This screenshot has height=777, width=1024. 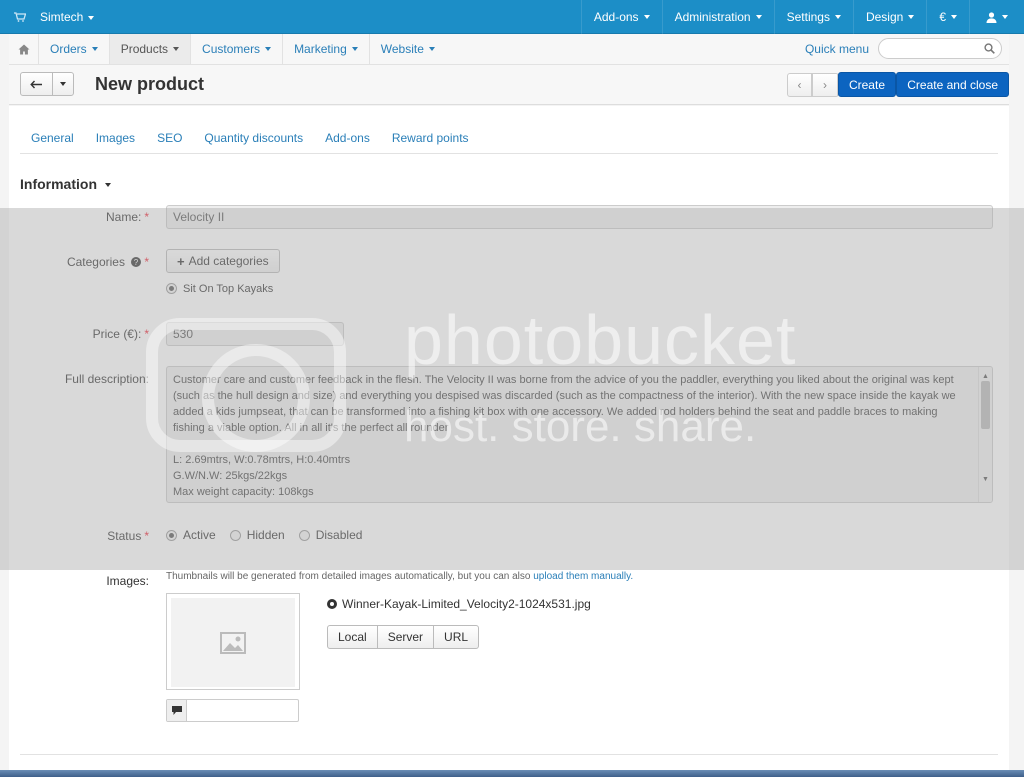 I want to click on create-button: Create, so click(x=866, y=84).